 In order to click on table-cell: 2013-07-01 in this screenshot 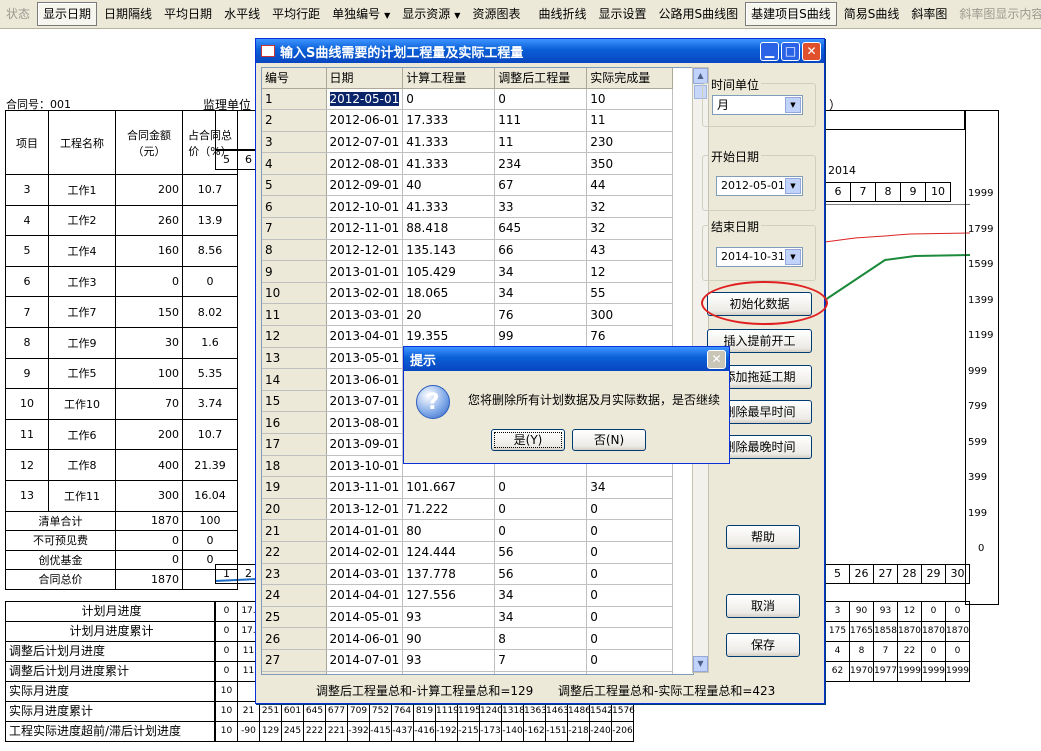, I will do `click(365, 401)`.